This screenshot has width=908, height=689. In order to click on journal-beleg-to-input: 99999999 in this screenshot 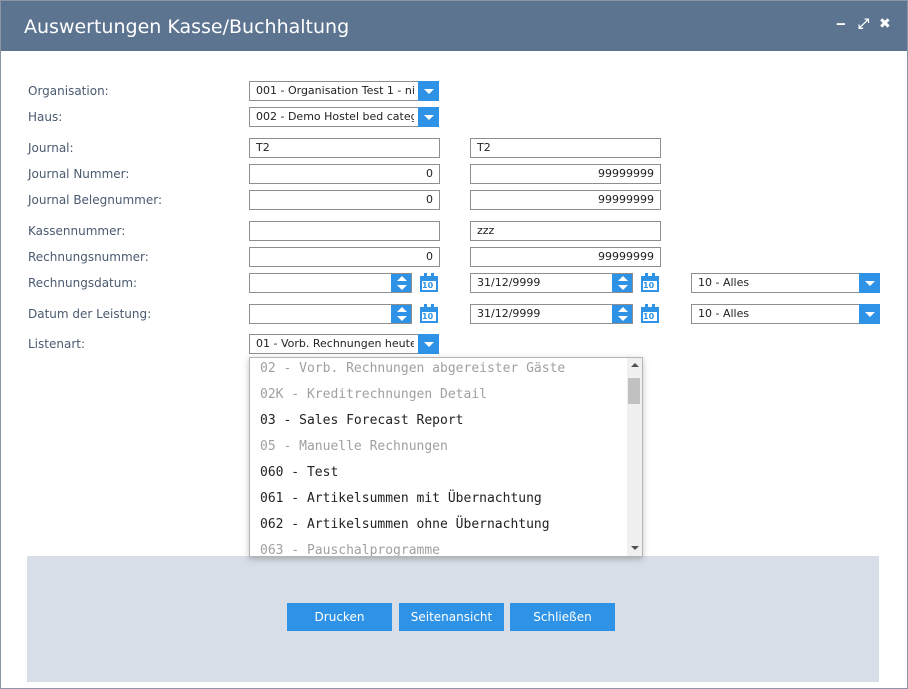, I will do `click(565, 200)`.